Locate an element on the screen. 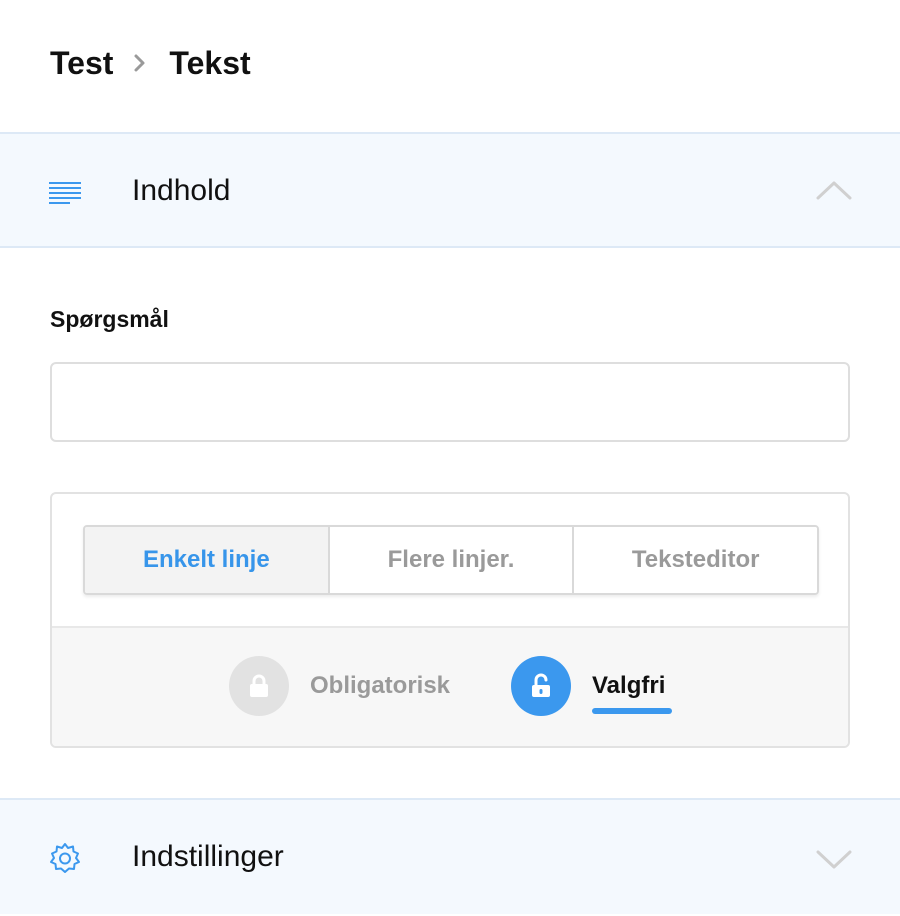  optional-label-text: Valgfri is located at coordinates (629, 685).